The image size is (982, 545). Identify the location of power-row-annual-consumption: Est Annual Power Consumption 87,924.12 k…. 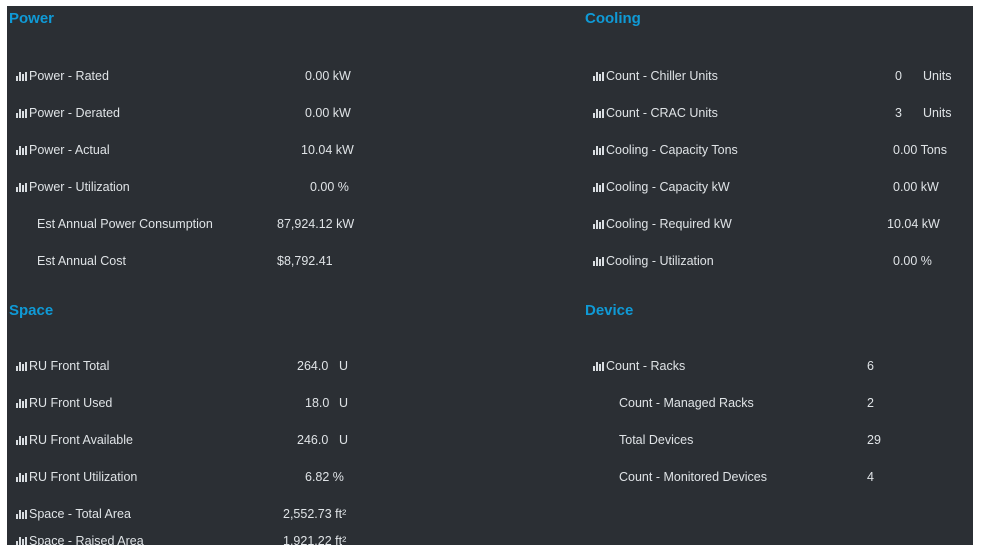
(247, 231).